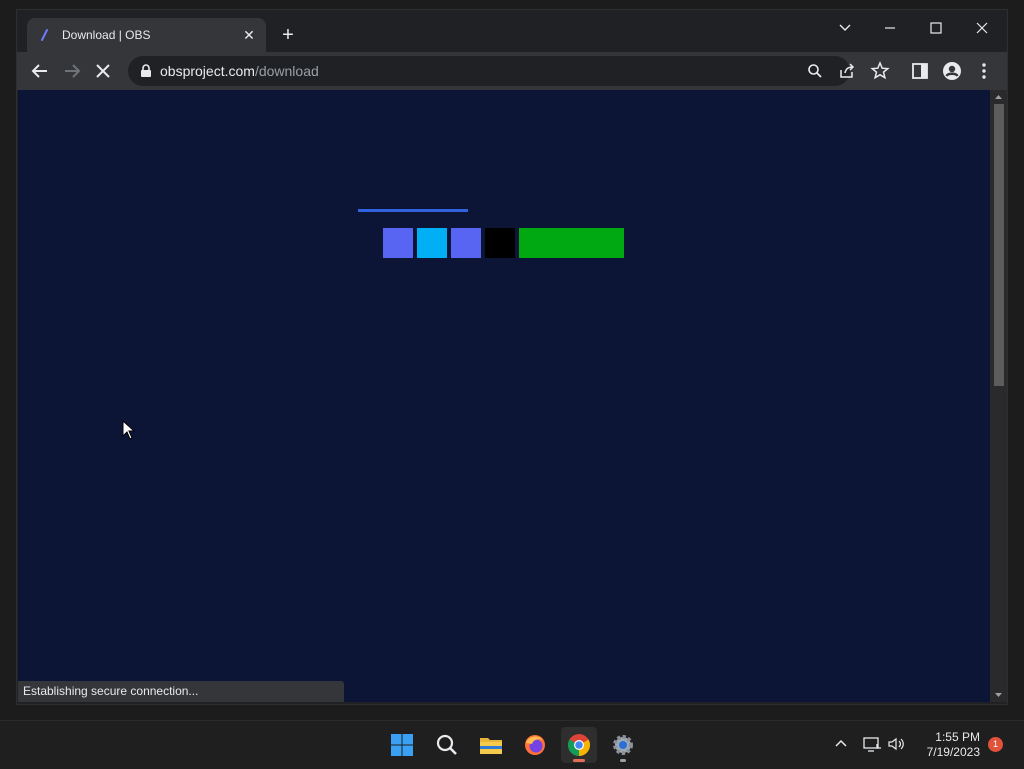  What do you see at coordinates (106, 35) in the screenshot?
I see `tab-title: Download | OBS` at bounding box center [106, 35].